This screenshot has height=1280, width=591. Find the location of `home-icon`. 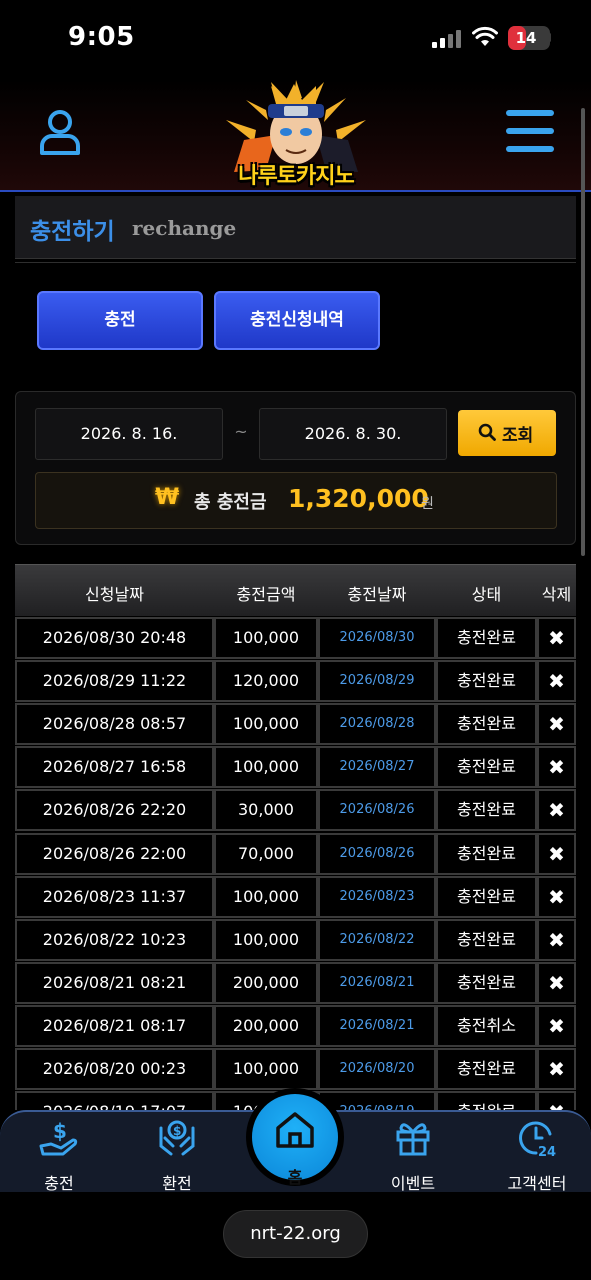

home-icon is located at coordinates (295, 1130).